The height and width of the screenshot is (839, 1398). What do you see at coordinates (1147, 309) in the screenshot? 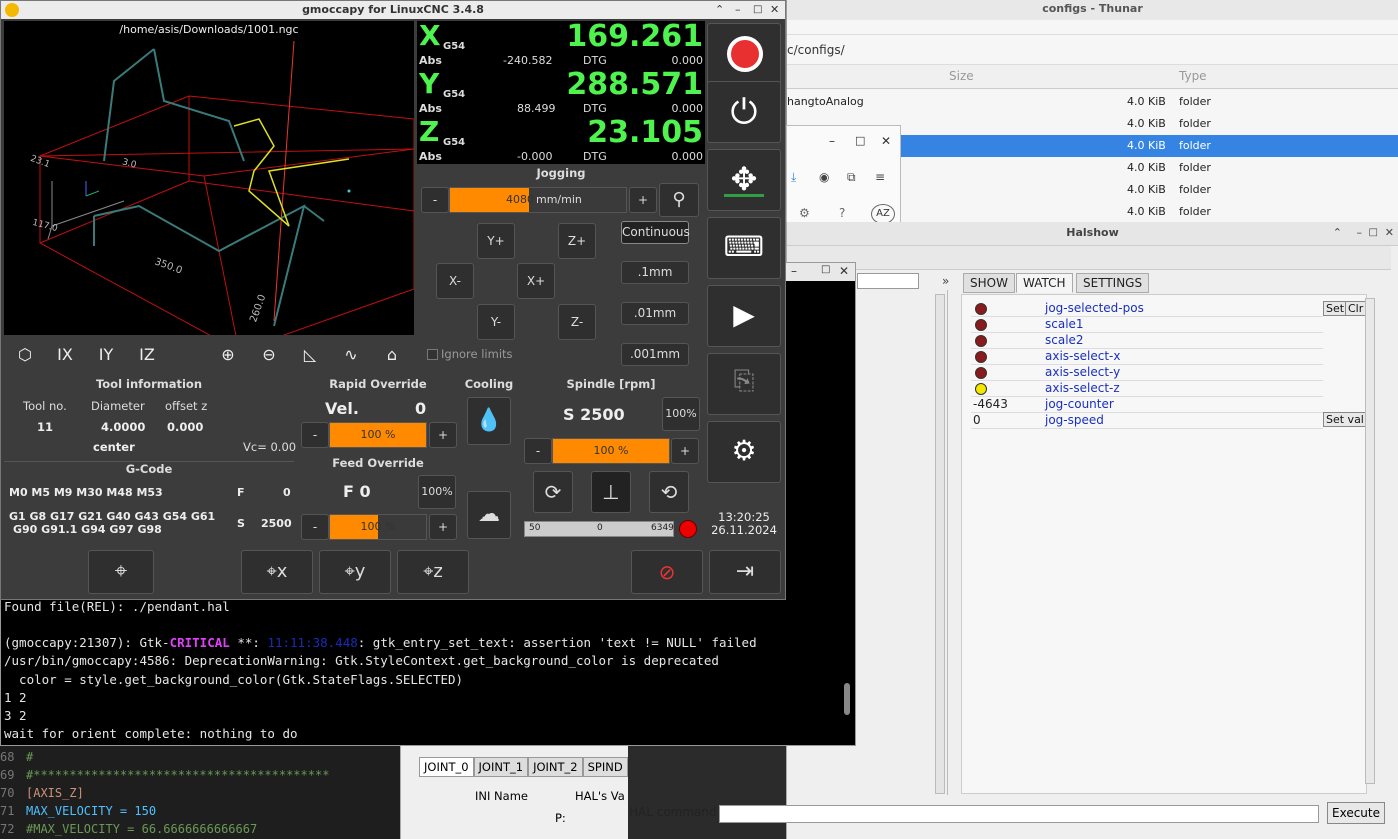
I see `watch-row: jog-selected-pos` at bounding box center [1147, 309].